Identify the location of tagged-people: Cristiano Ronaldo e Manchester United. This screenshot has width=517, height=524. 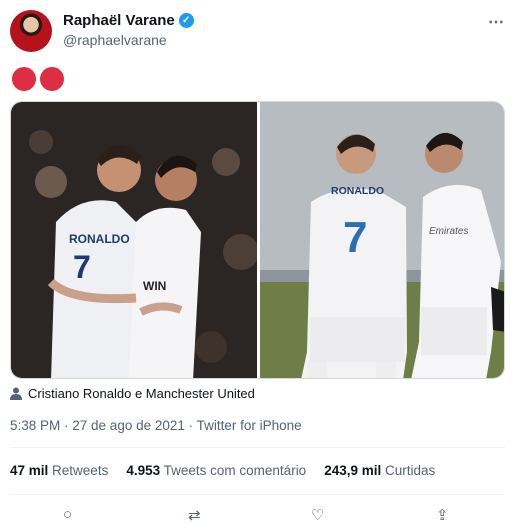
(132, 393).